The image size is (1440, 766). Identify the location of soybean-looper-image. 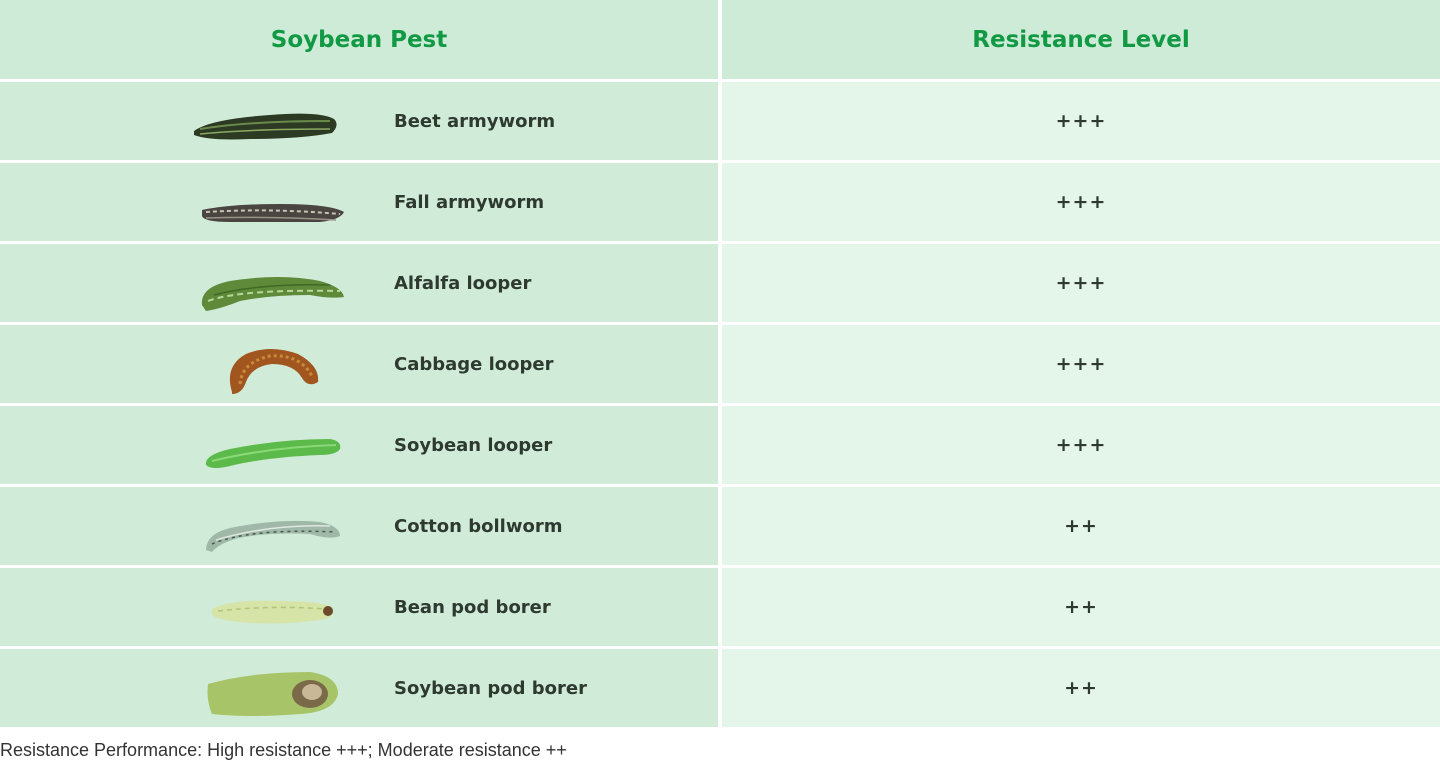
(273, 453).